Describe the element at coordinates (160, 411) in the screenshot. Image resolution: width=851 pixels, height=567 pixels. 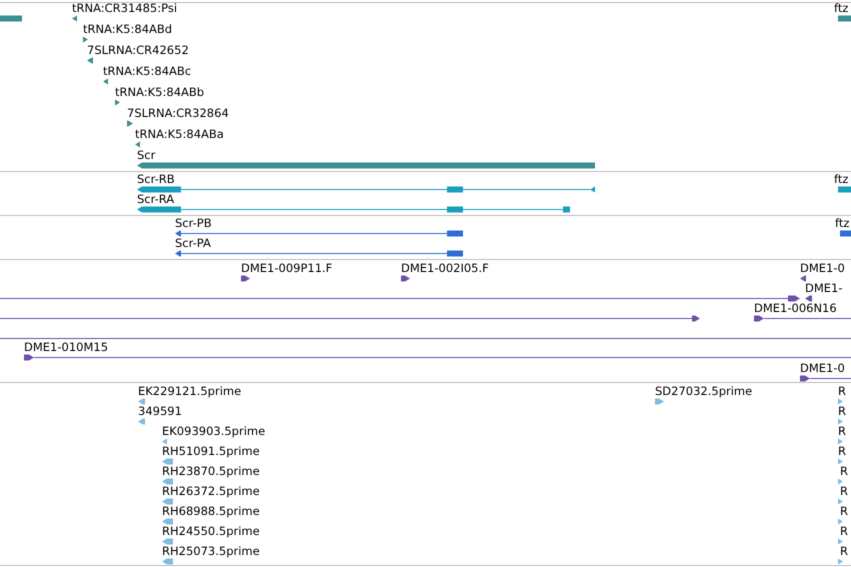
I see `feature-label: 349591` at that location.